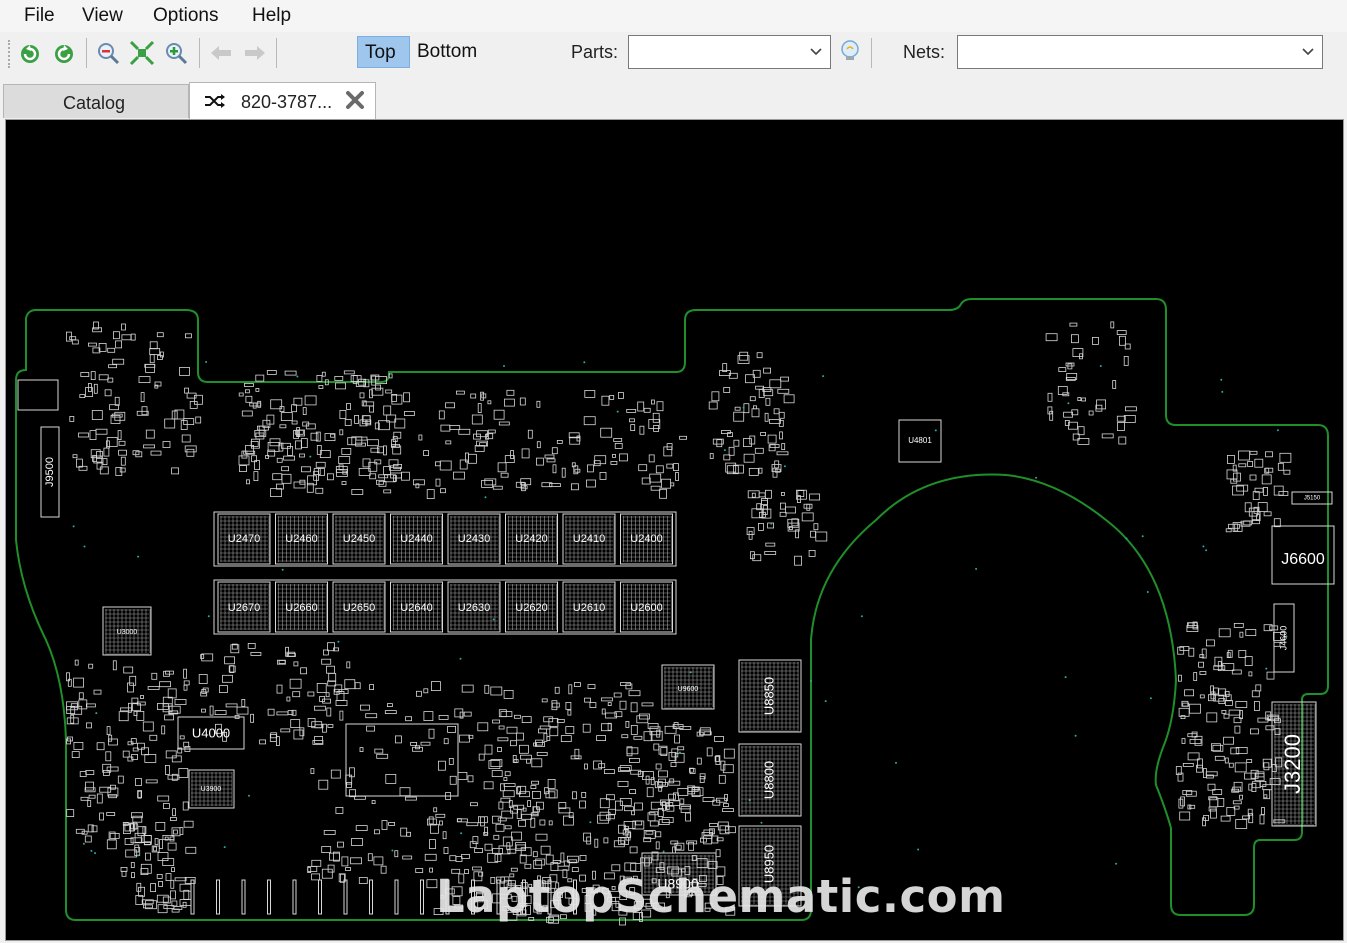  I want to click on nets-combobox, so click(1140, 52).